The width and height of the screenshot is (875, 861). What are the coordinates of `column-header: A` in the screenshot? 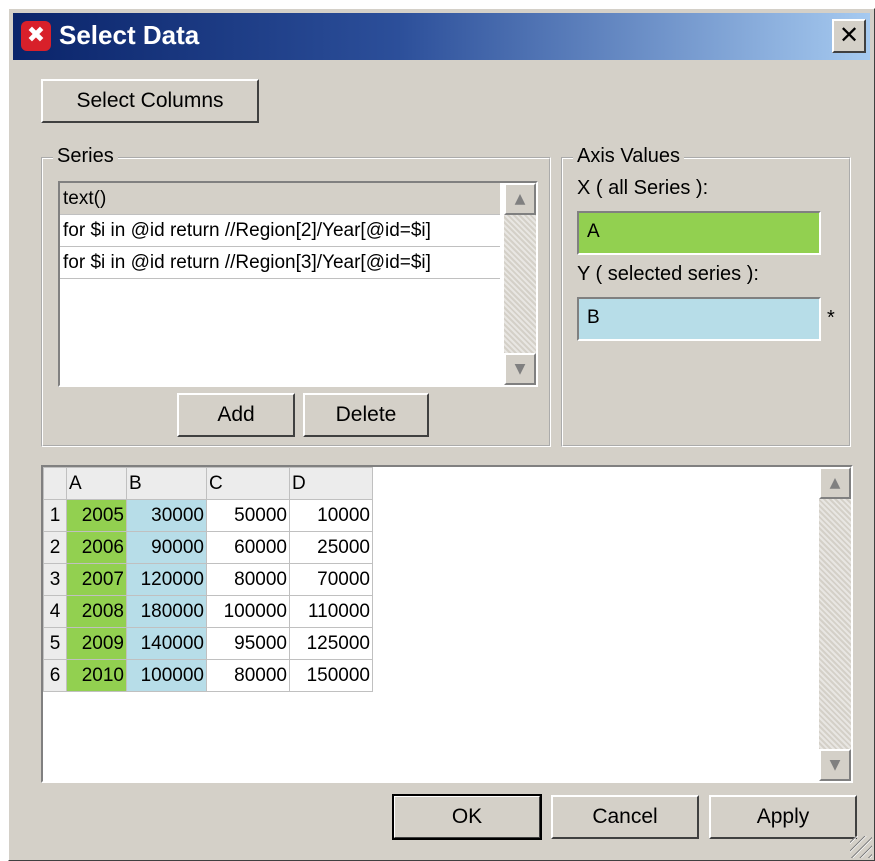 It's located at (96, 483).